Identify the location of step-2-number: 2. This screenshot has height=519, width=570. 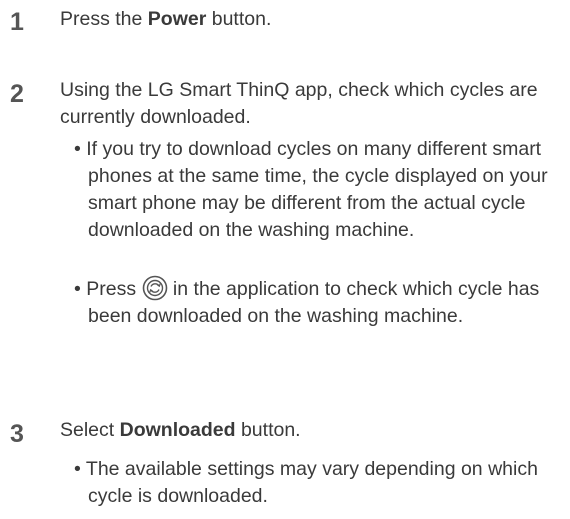
(17, 94).